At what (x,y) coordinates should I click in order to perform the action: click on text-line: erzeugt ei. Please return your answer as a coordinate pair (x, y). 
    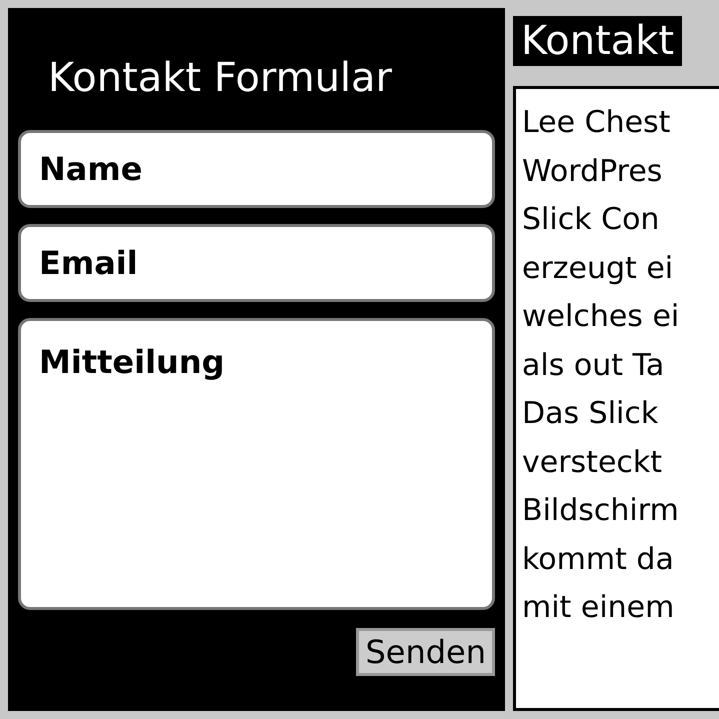
    Looking at the image, I should click on (598, 269).